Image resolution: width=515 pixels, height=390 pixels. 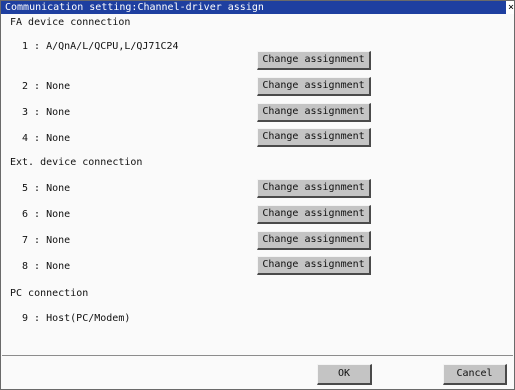 What do you see at coordinates (475, 374) in the screenshot?
I see `cancel-button: Cancel` at bounding box center [475, 374].